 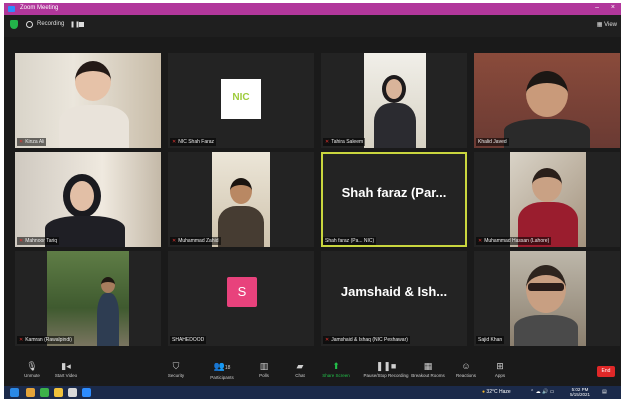 What do you see at coordinates (604, 392) in the screenshot?
I see `notifications-icon: ▤` at bounding box center [604, 392].